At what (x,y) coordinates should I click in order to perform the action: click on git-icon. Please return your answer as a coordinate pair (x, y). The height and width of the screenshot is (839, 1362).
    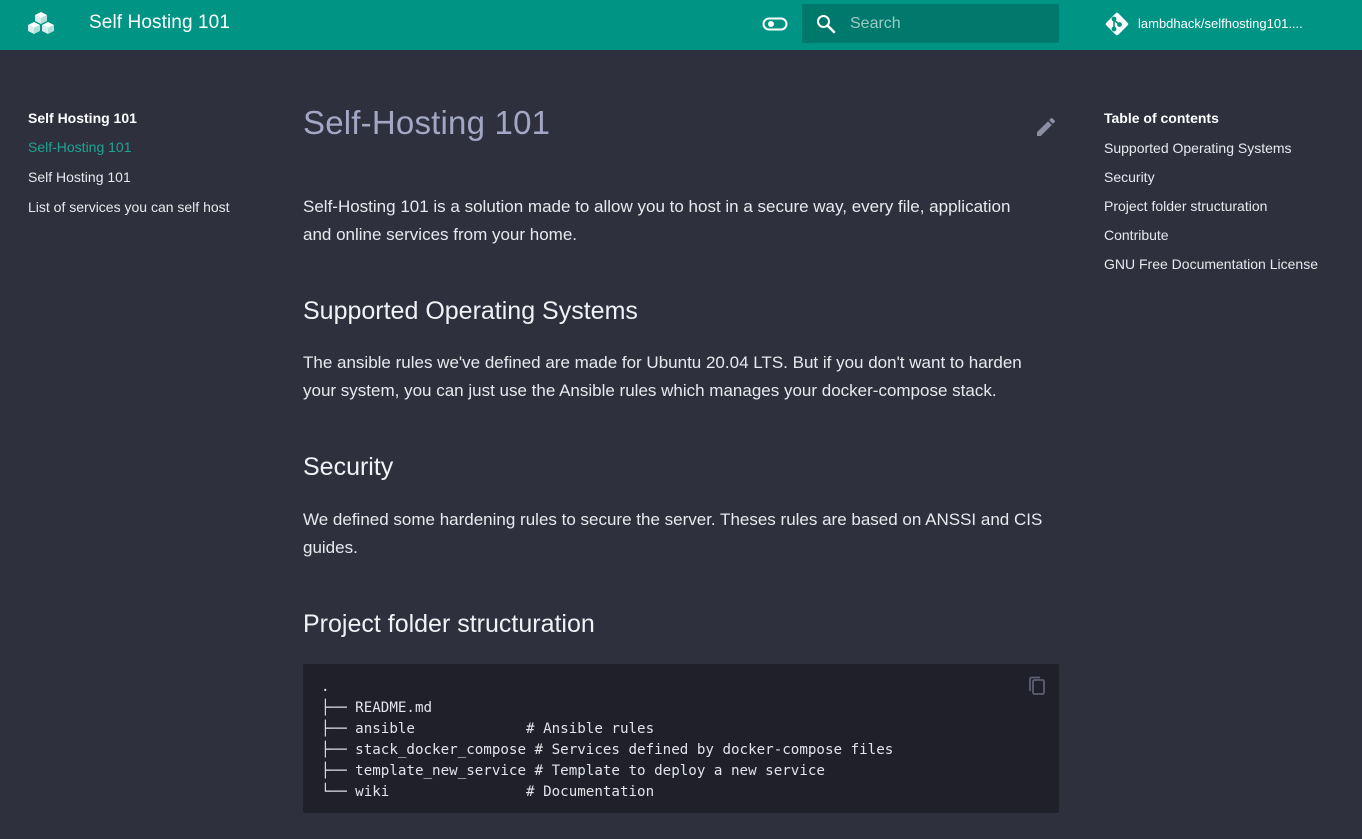
    Looking at the image, I should click on (1117, 24).